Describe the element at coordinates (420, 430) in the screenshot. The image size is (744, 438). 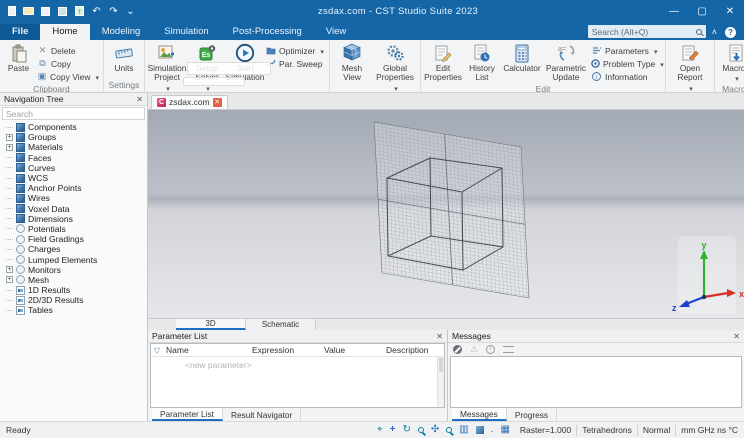
I see `zoom-window-icon` at that location.